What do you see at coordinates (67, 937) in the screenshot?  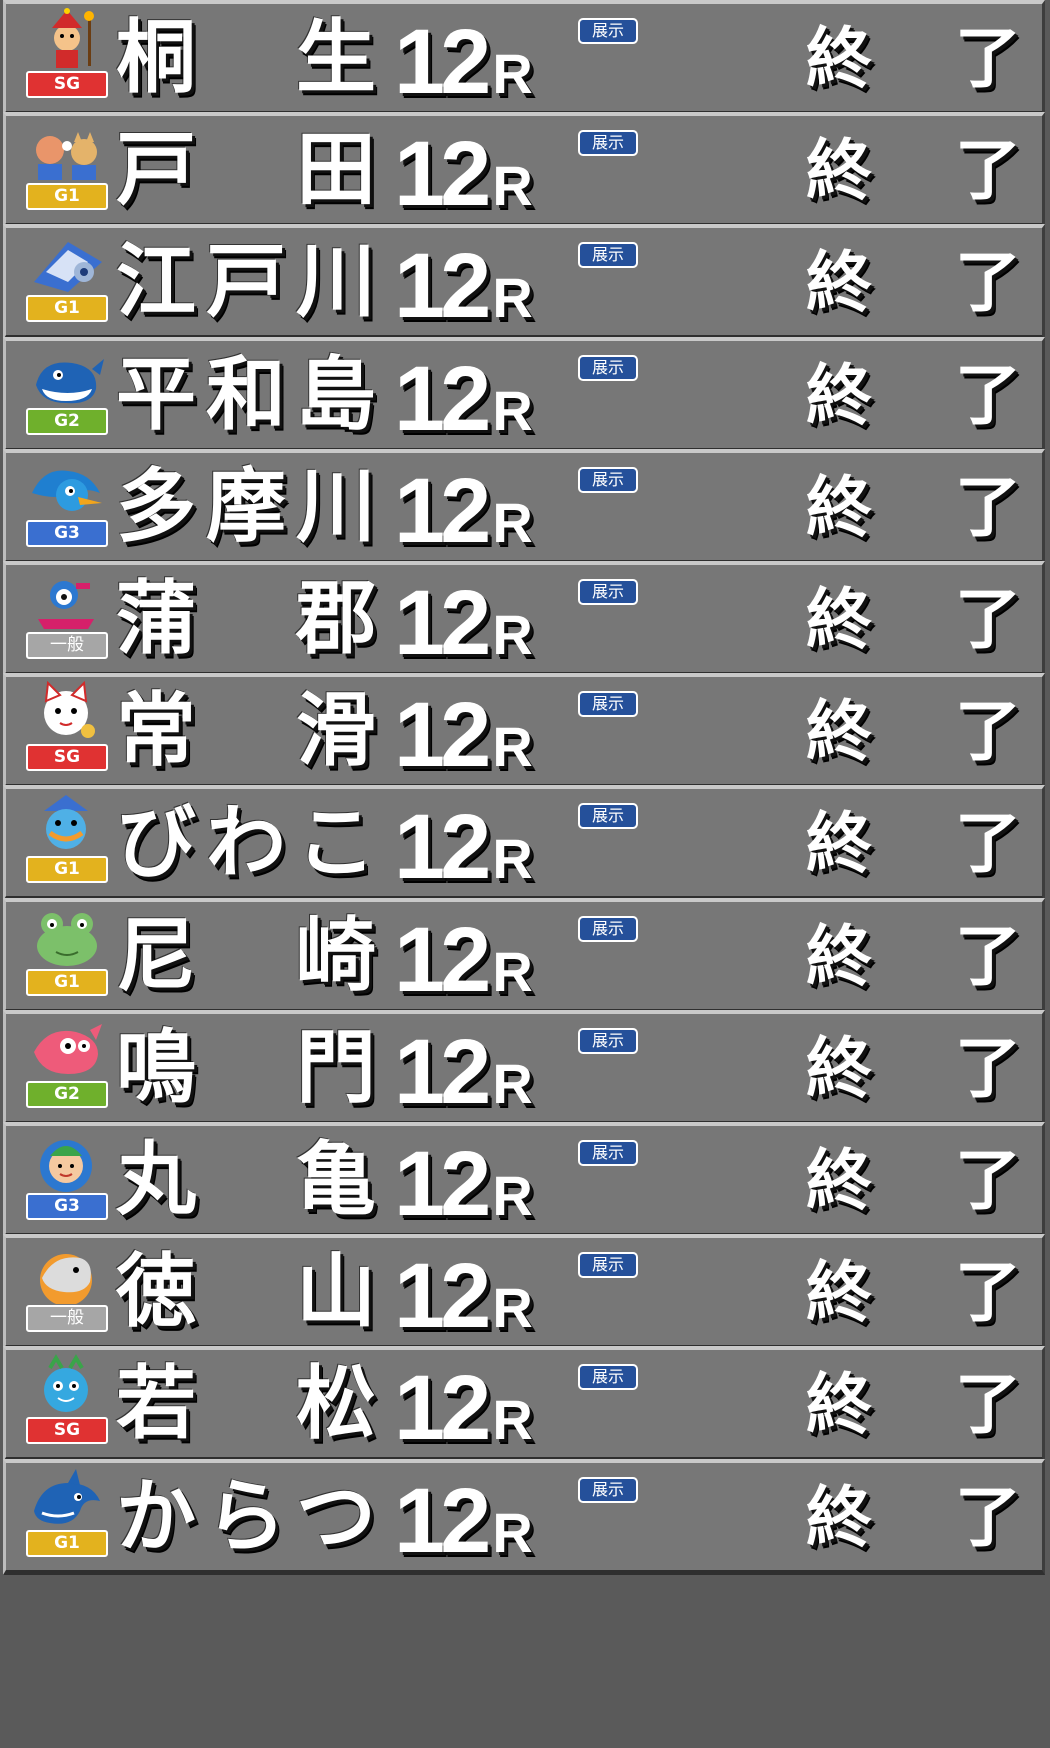 I see `frog-mascot-icon` at bounding box center [67, 937].